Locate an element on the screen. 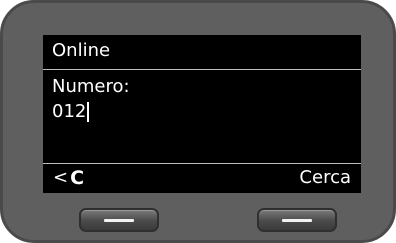 This screenshot has height=243, width=396. backspace-arrow-icon: < is located at coordinates (61, 177).